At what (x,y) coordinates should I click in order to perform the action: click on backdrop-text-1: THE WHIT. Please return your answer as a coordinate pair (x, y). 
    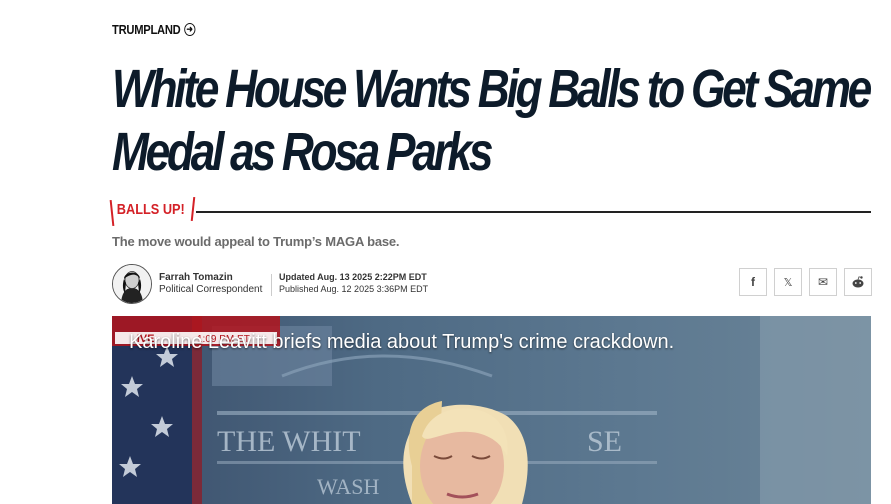
    Looking at the image, I should click on (289, 441).